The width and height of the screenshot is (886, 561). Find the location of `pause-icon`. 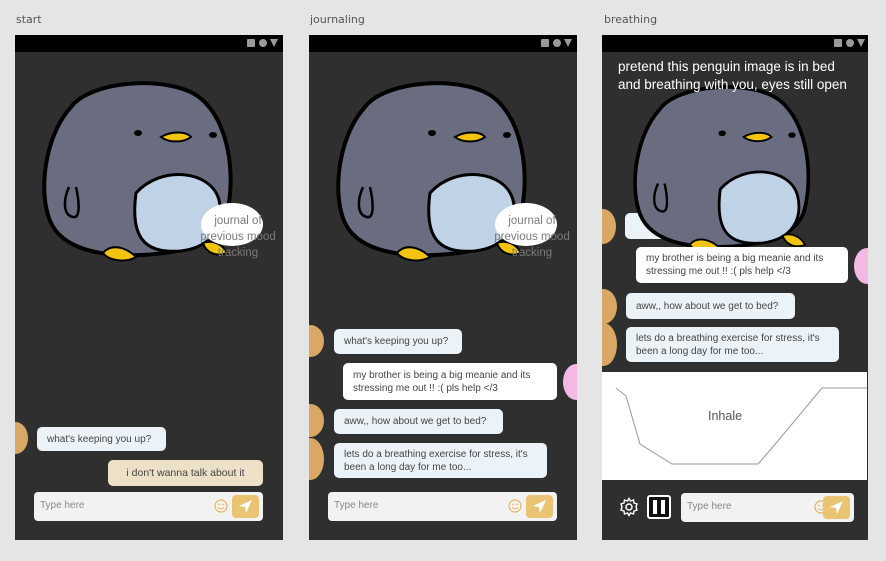

pause-icon is located at coordinates (659, 507).